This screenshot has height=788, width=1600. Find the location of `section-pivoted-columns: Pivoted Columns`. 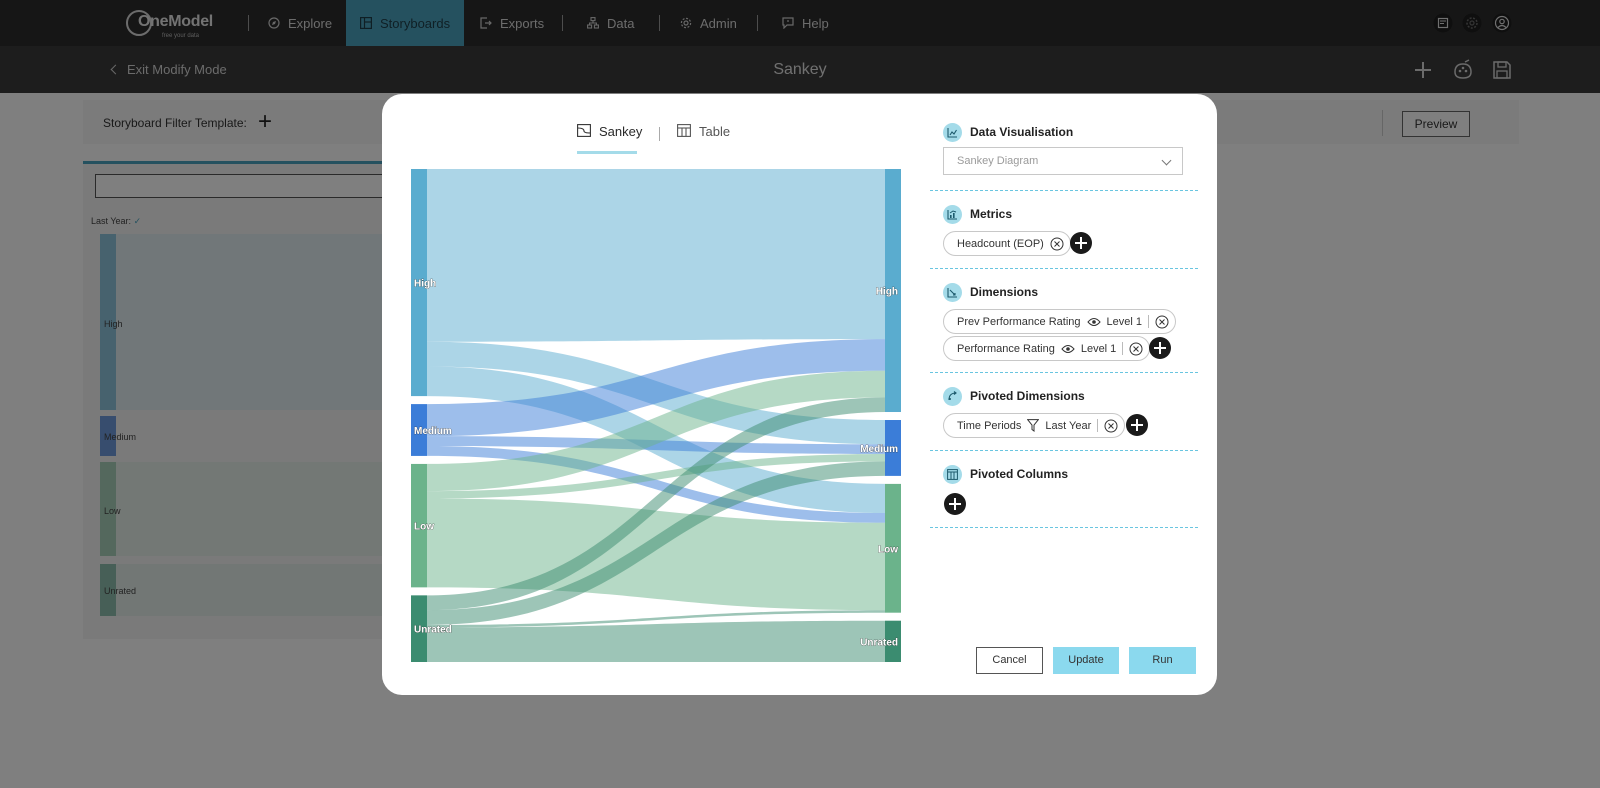

section-pivoted-columns: Pivoted Columns is located at coordinates (1064, 489).